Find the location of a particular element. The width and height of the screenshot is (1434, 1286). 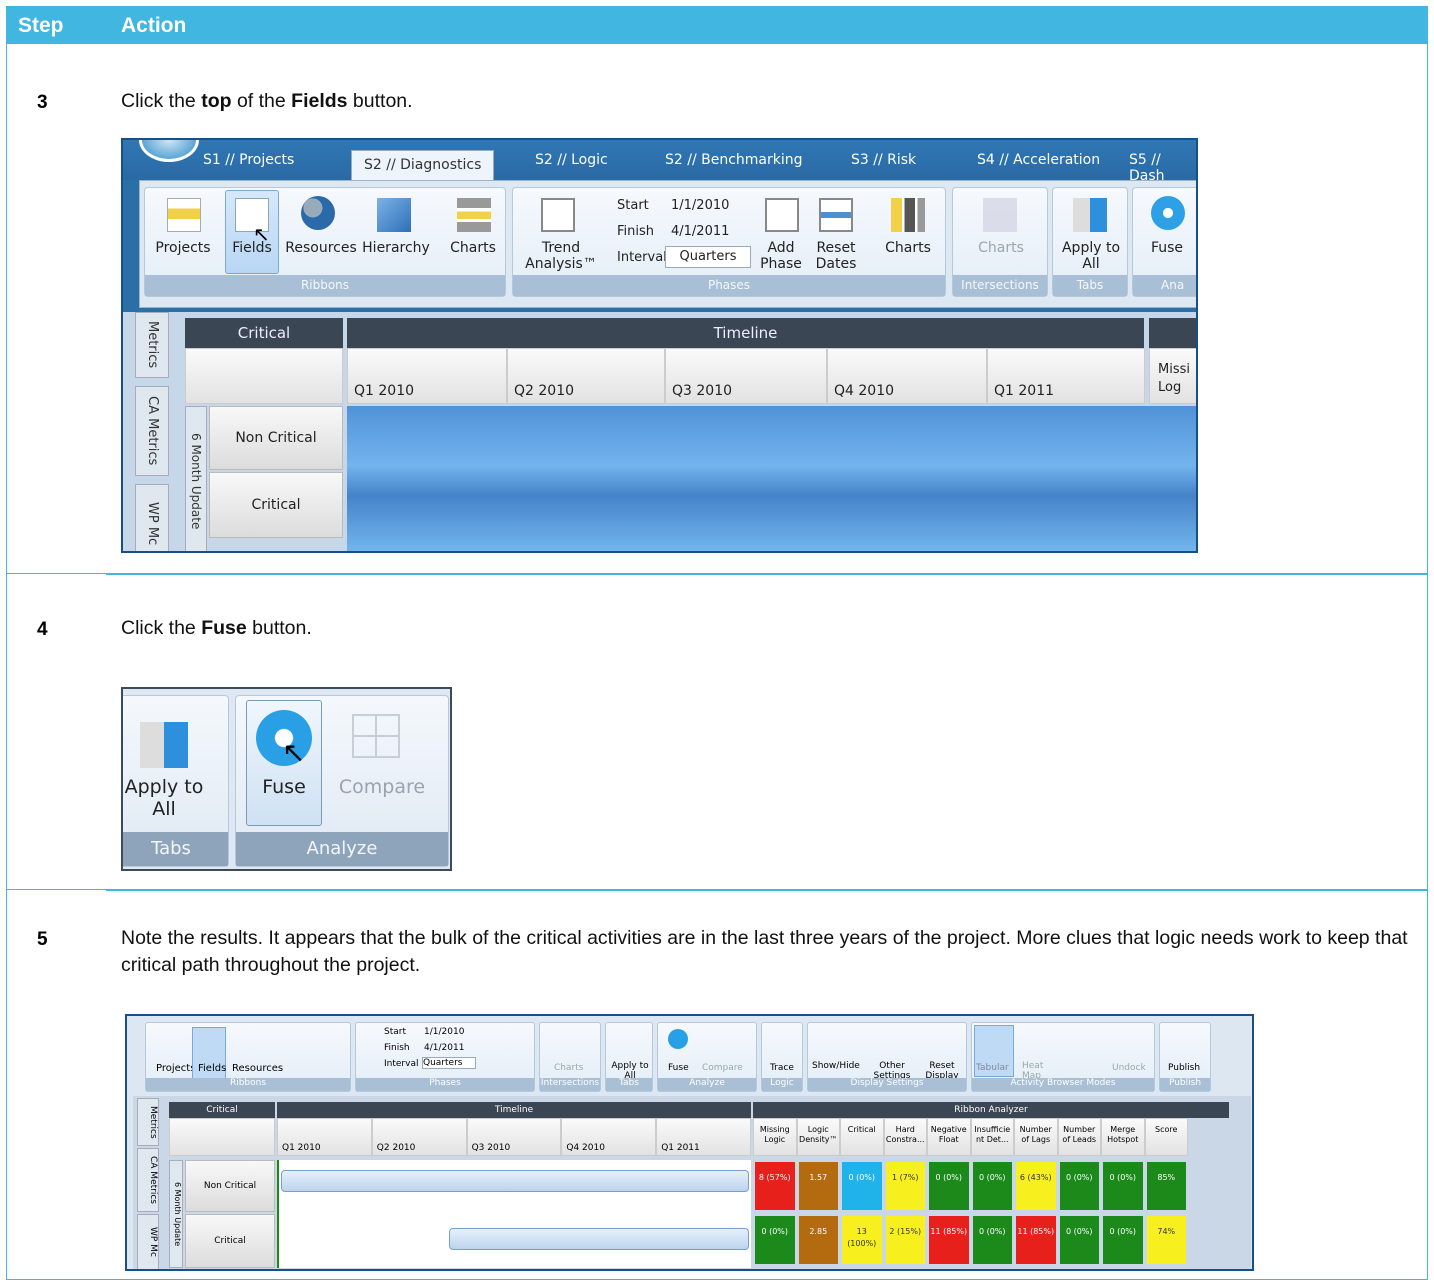

trace-button: Trace is located at coordinates (782, 1068).